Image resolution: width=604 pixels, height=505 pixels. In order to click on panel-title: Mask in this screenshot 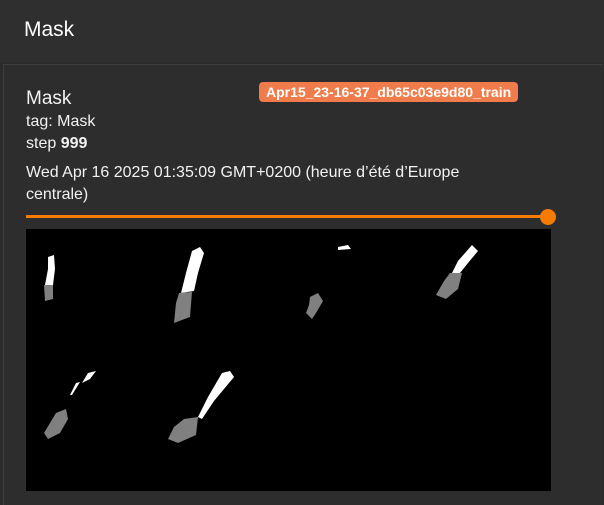, I will do `click(49, 29)`.